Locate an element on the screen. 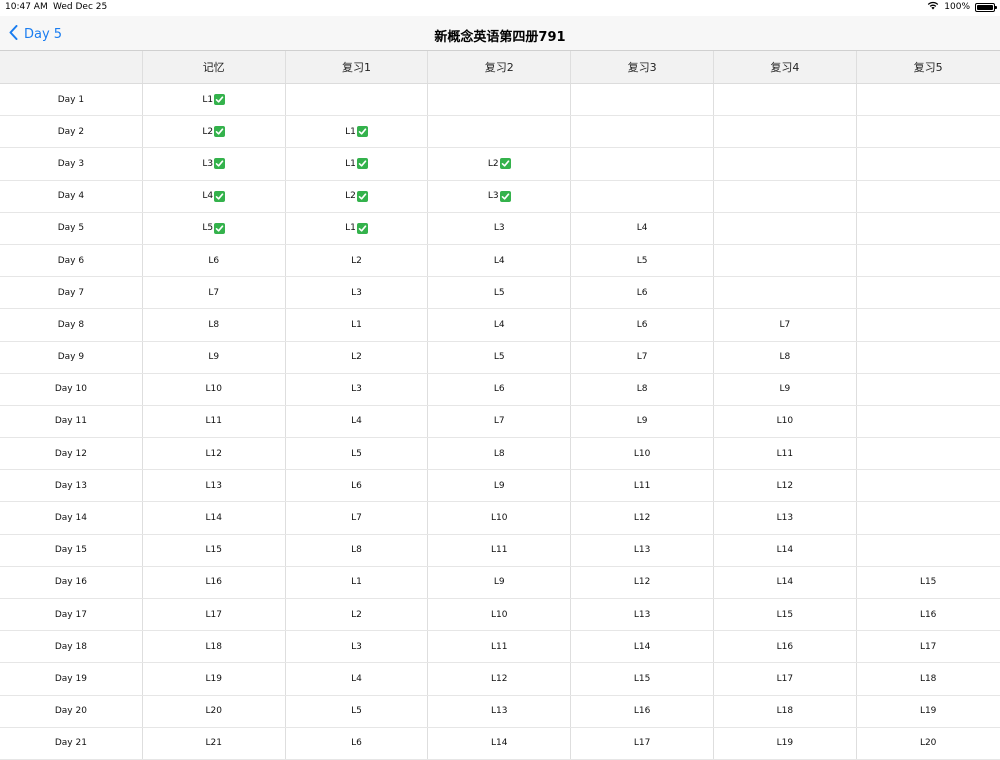 This screenshot has height=760, width=1000. table-row: Day 11 L11 L4 L7 L9 L10 is located at coordinates (500, 422).